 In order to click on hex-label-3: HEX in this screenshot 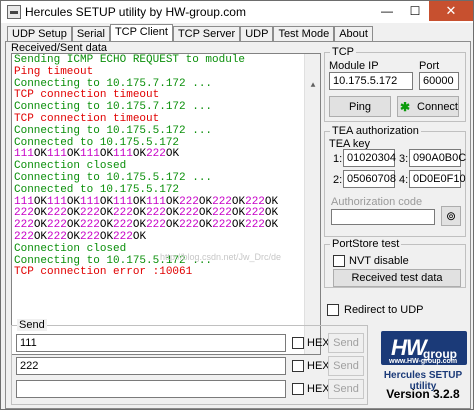, I will do `click(318, 389)`.